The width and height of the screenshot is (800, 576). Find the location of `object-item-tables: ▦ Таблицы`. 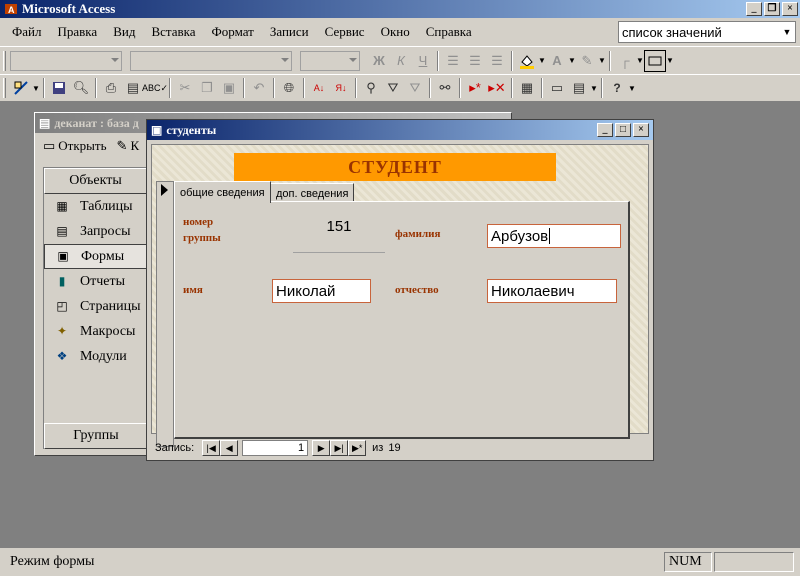

object-item-tables: ▦ Таблицы is located at coordinates (95, 206).